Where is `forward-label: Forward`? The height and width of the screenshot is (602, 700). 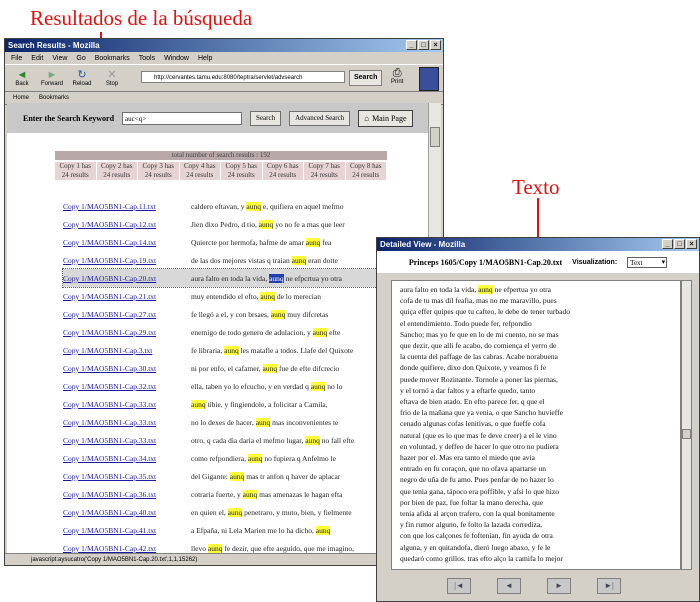 forward-label: Forward is located at coordinates (52, 84).